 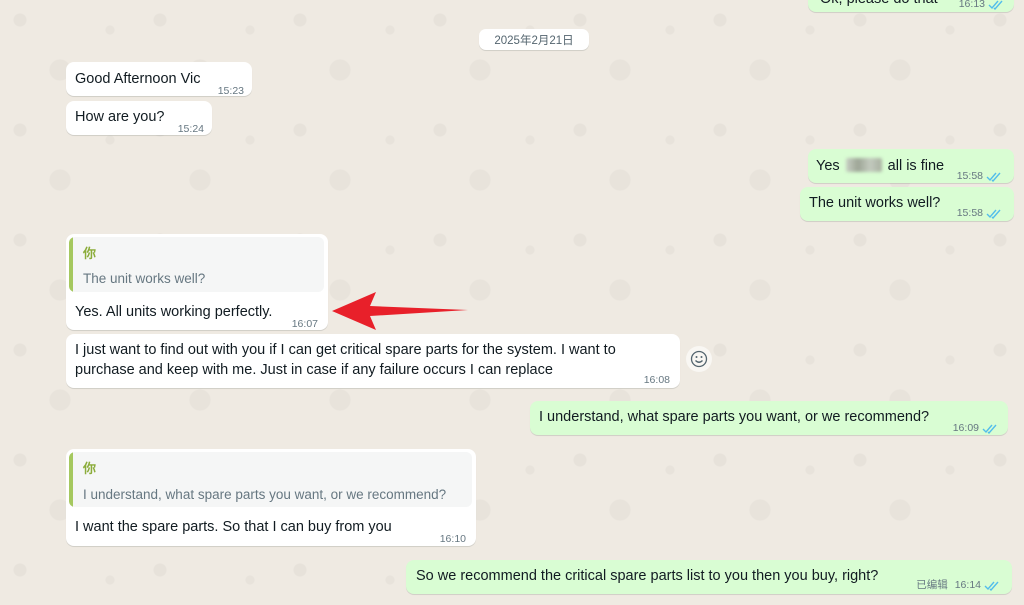 I want to click on message-text: How are you?, so click(x=120, y=117).